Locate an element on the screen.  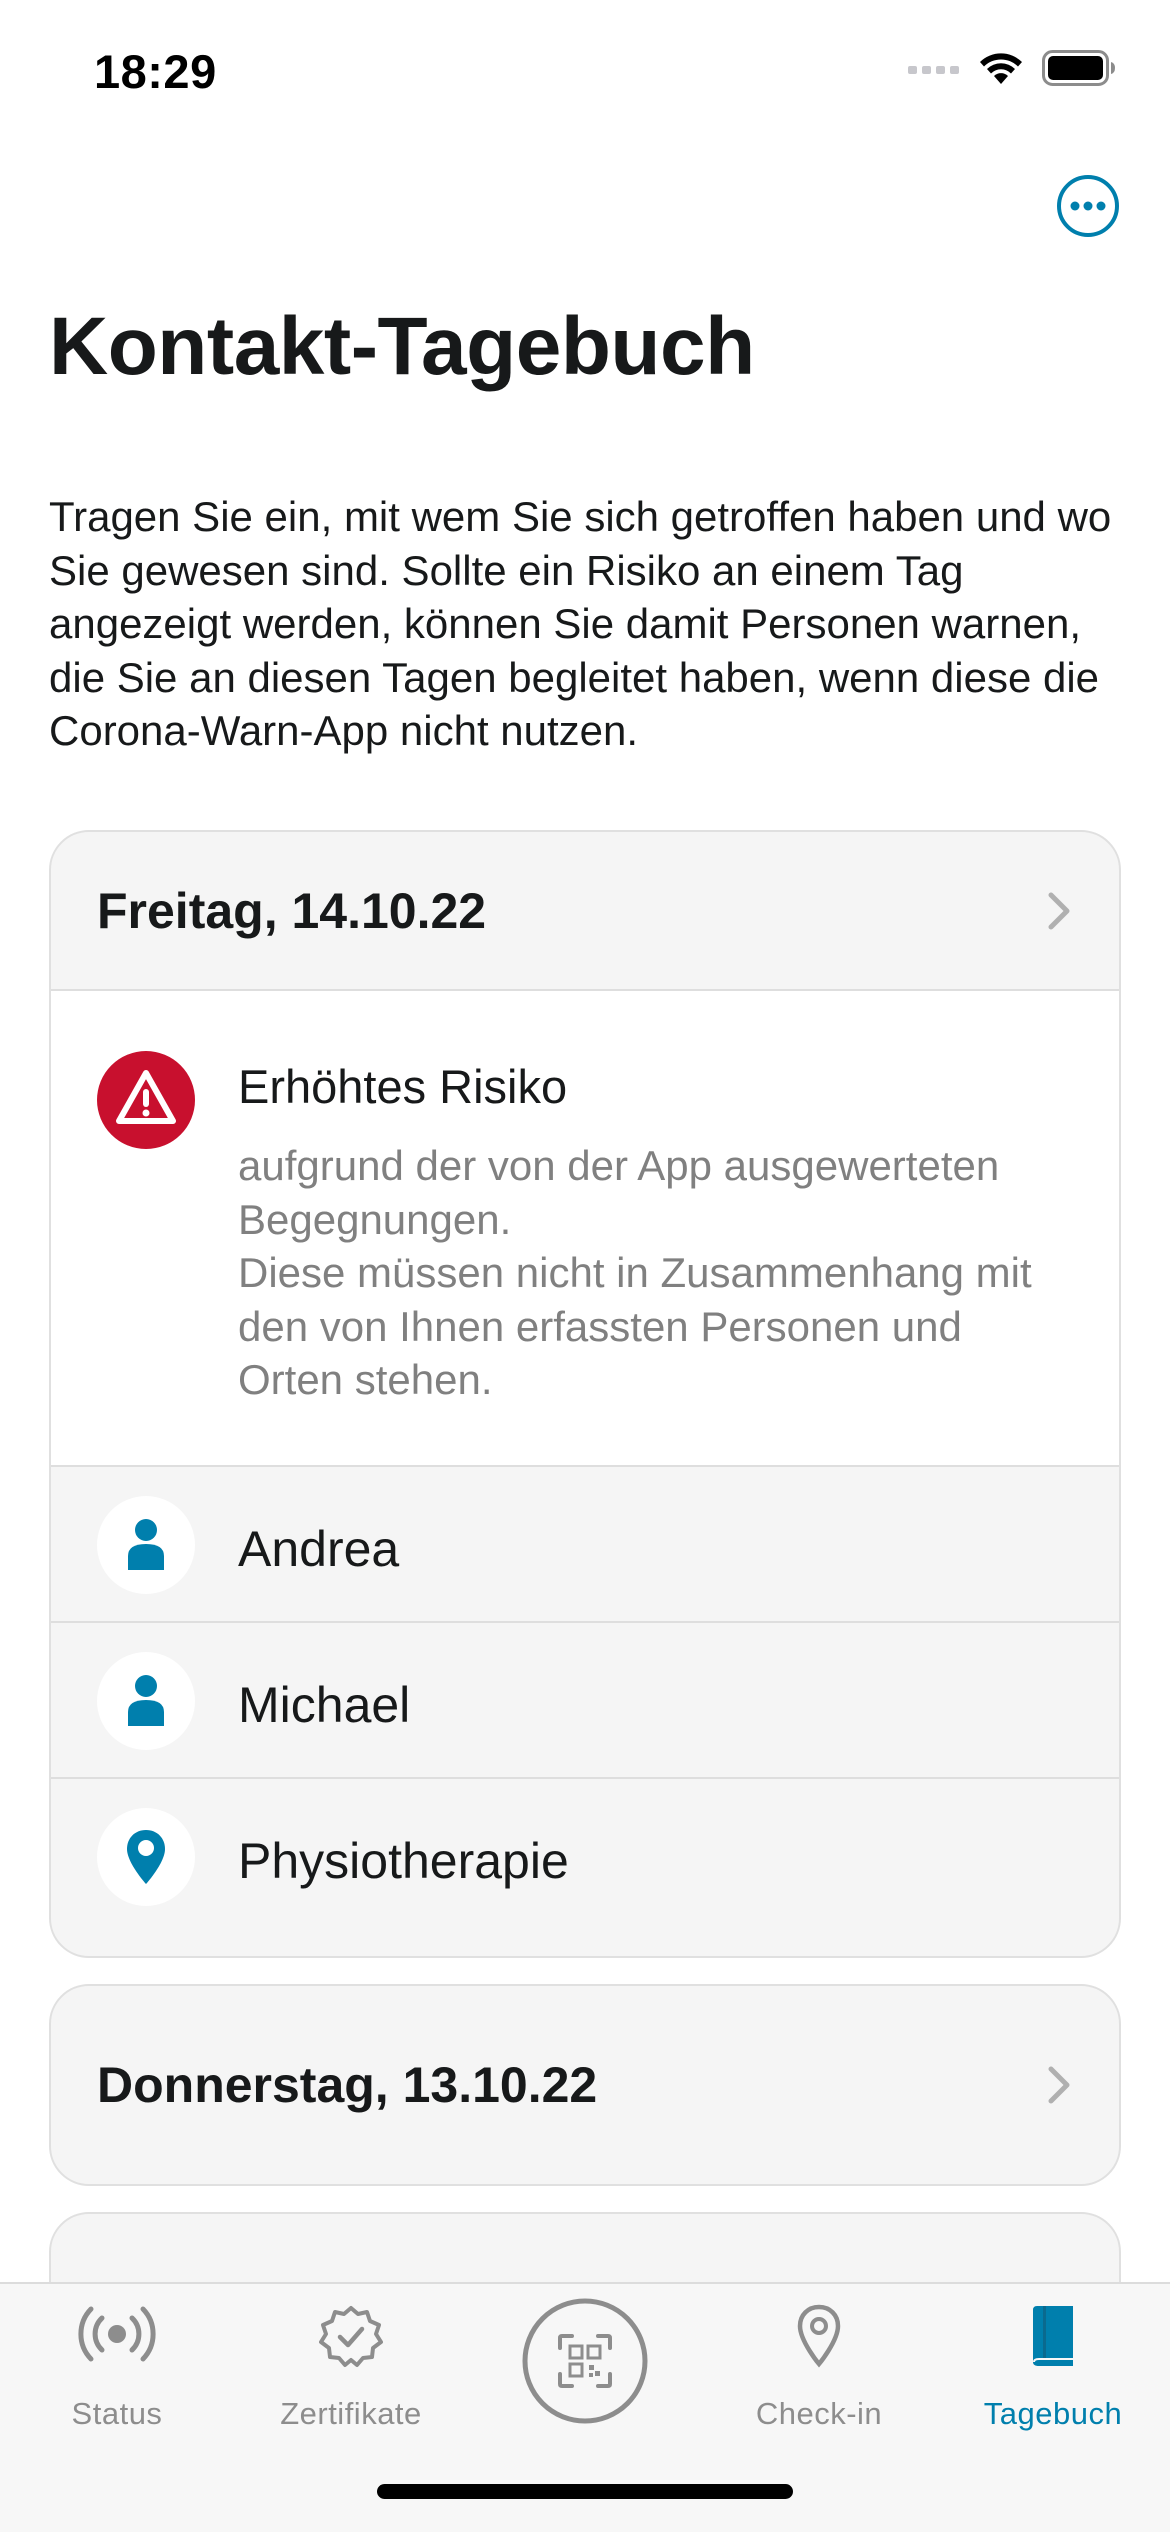
day-card: Donnerstag, 13.10.22 is located at coordinates (585, 2085).